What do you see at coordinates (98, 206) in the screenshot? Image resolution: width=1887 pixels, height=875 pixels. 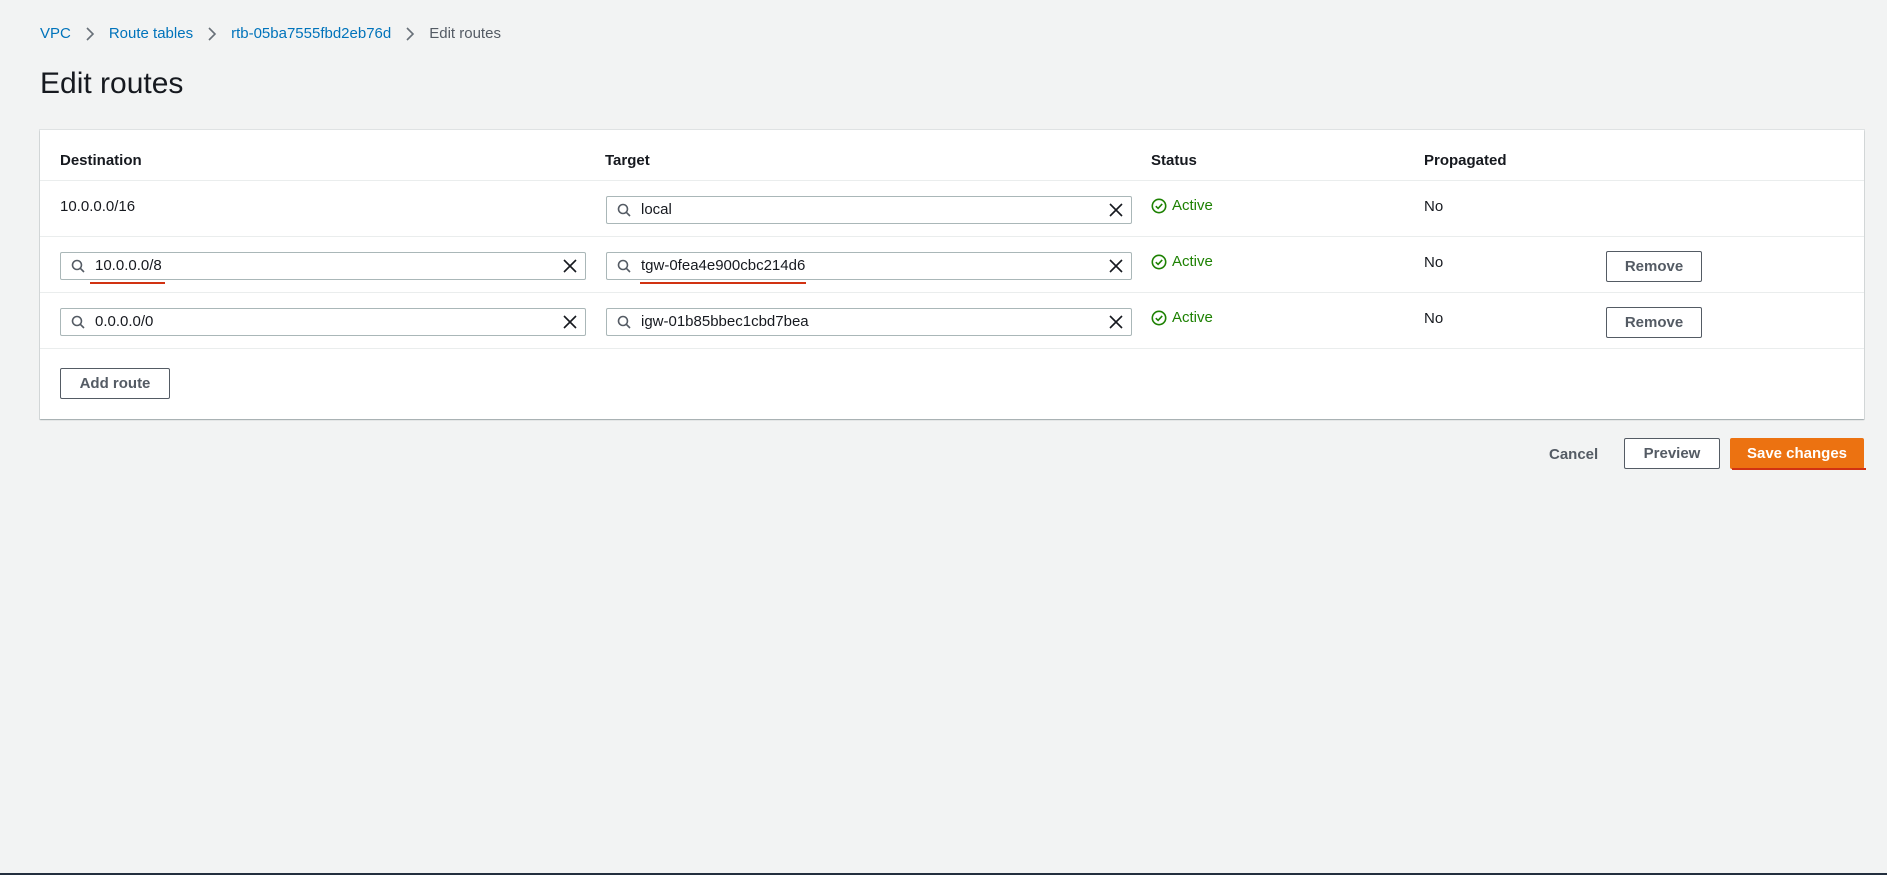 I see `destination-text: 10.0.0.0/16` at bounding box center [98, 206].